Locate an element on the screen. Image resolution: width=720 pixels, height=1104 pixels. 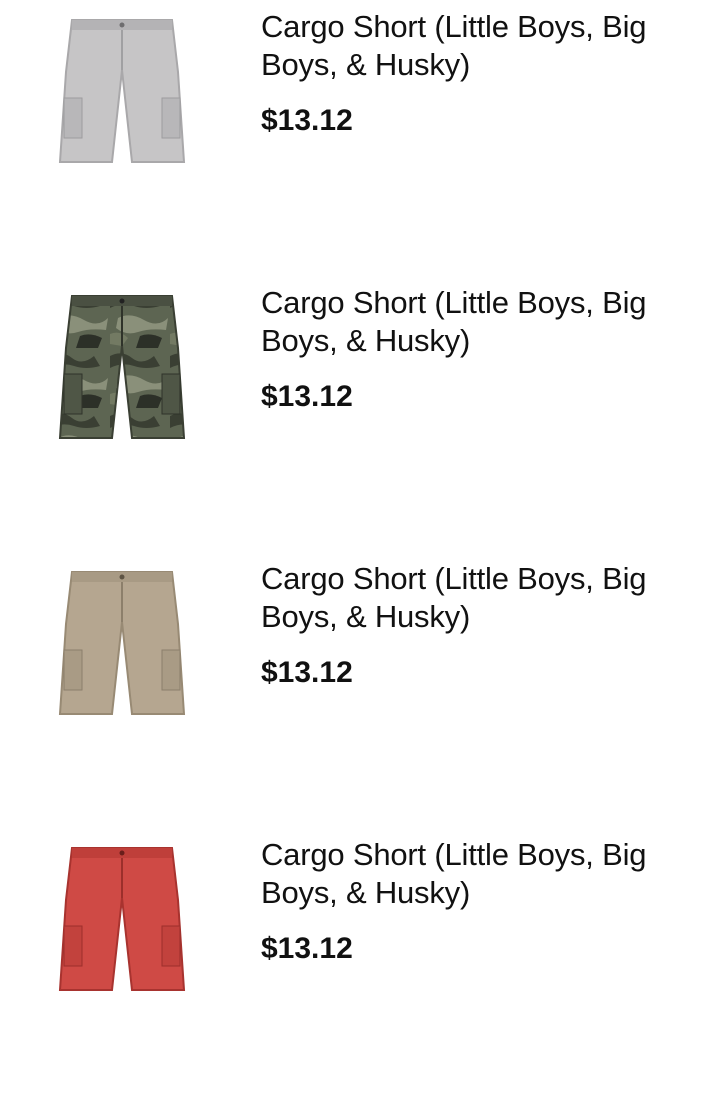
product-image-khaki-shorts is located at coordinates (122, 644).